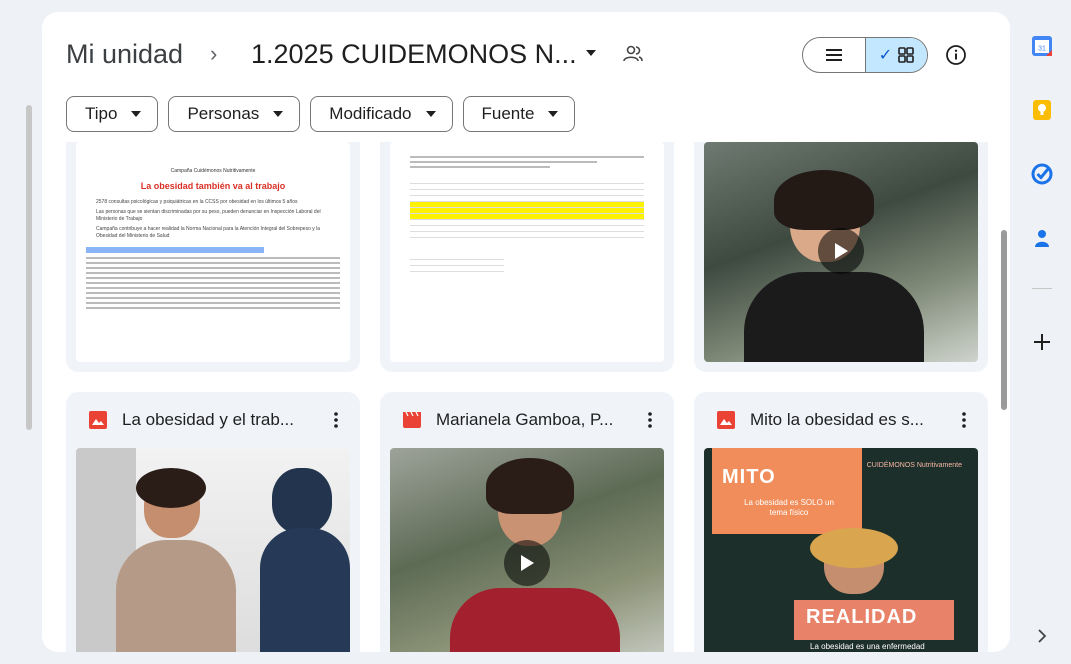  I want to click on filter-people-label: Personas, so click(223, 113).